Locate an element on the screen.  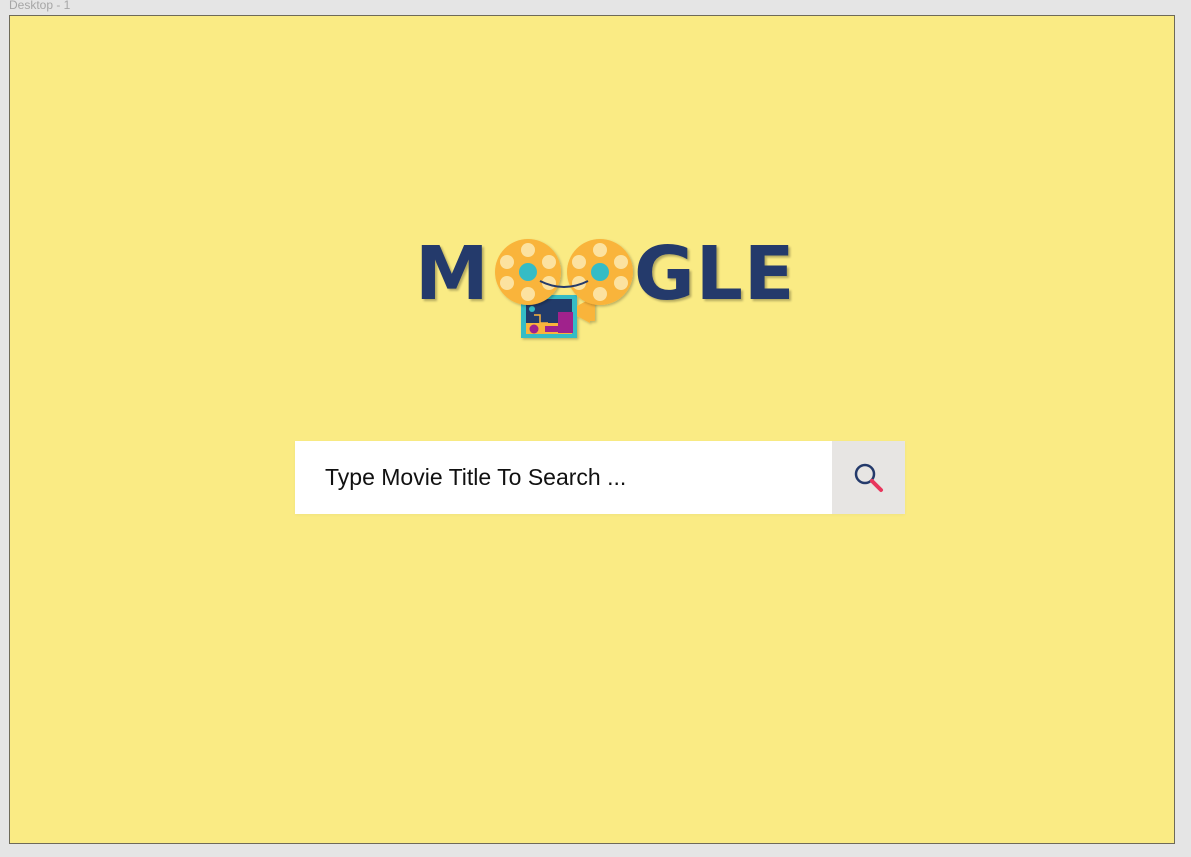
search-button is located at coordinates (868, 477).